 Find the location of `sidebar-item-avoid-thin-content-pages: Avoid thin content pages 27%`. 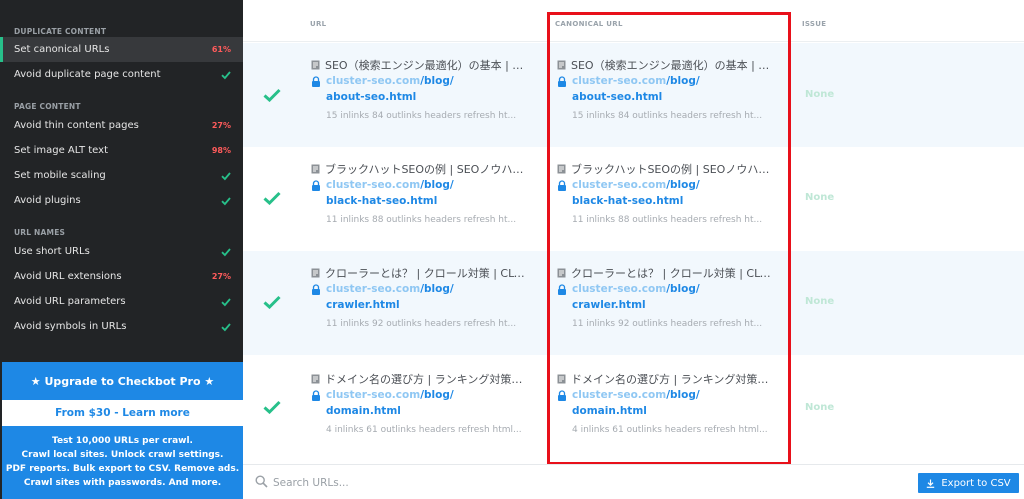

sidebar-item-avoid-thin-content-pages: Avoid thin content pages 27% is located at coordinates (121, 125).